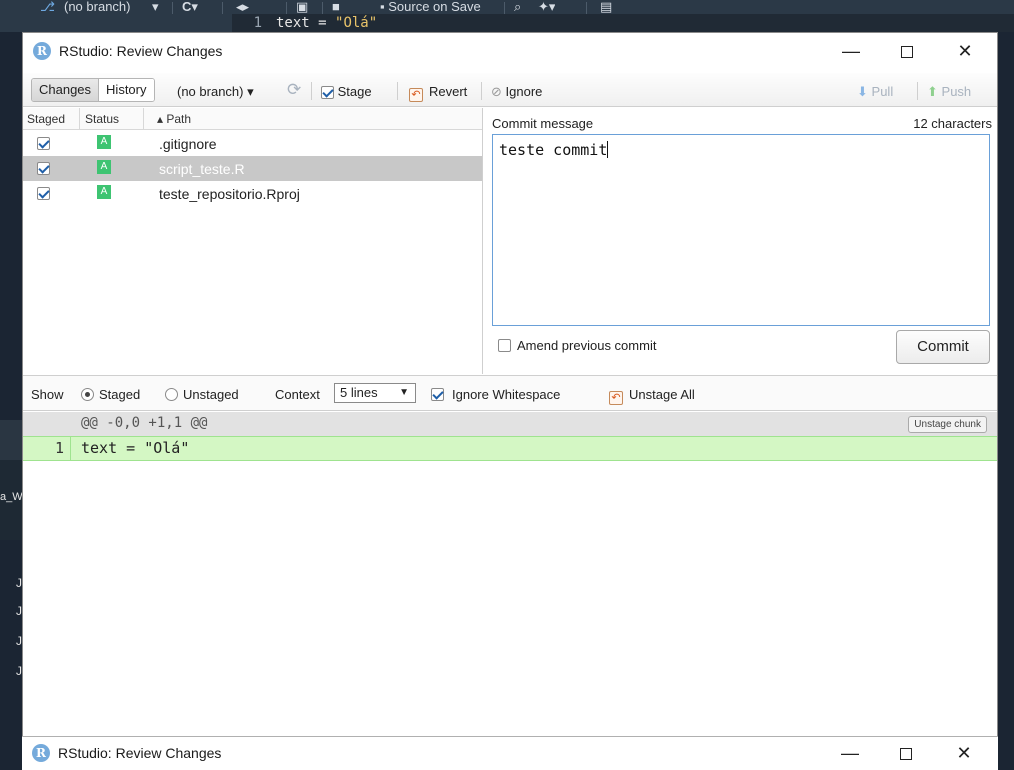  Describe the element at coordinates (174, 119) in the screenshot. I see `column-path: ▴ Path` at that location.